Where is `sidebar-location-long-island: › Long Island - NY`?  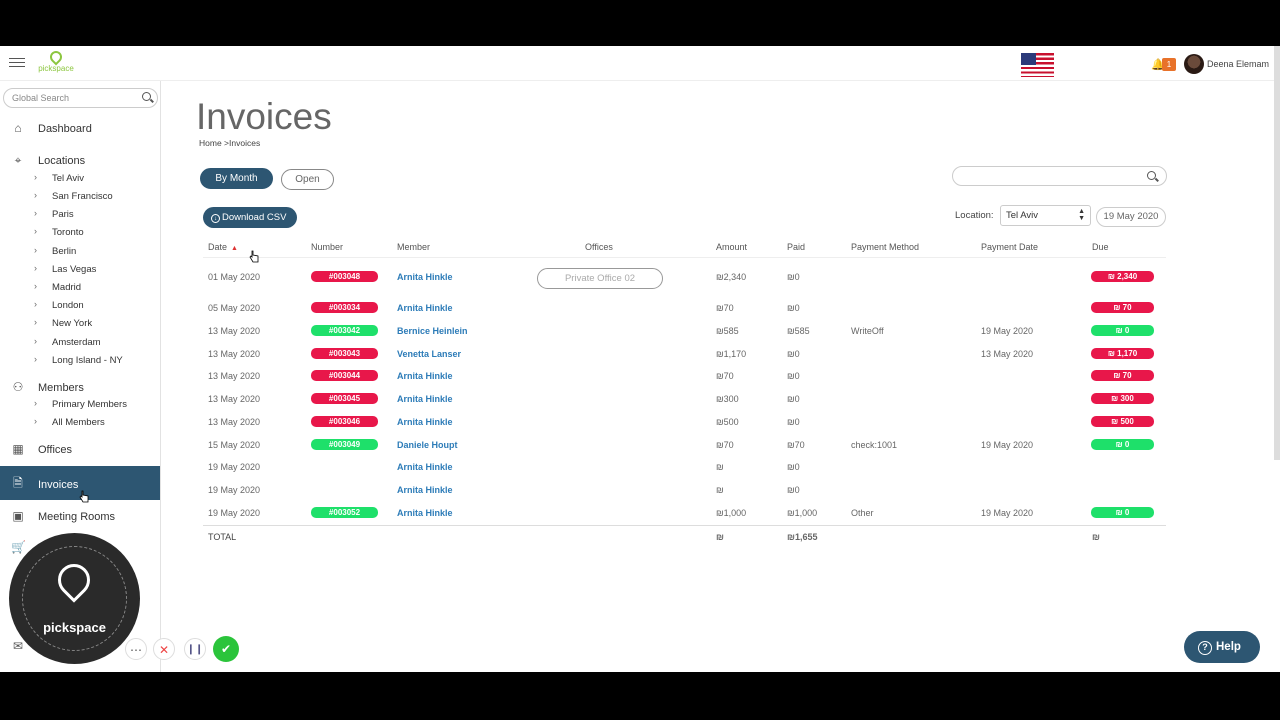 sidebar-location-long-island: › Long Island - NY is located at coordinates (80, 361).